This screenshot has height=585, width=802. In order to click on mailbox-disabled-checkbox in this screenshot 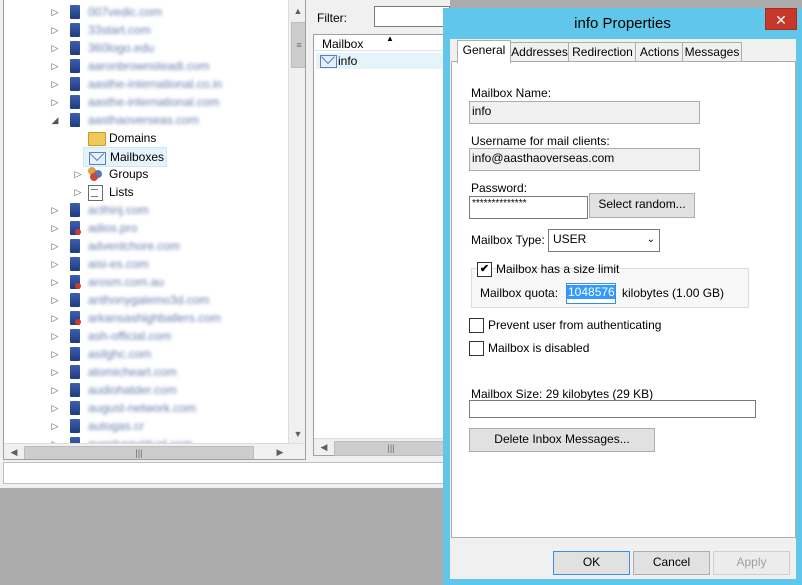, I will do `click(476, 348)`.